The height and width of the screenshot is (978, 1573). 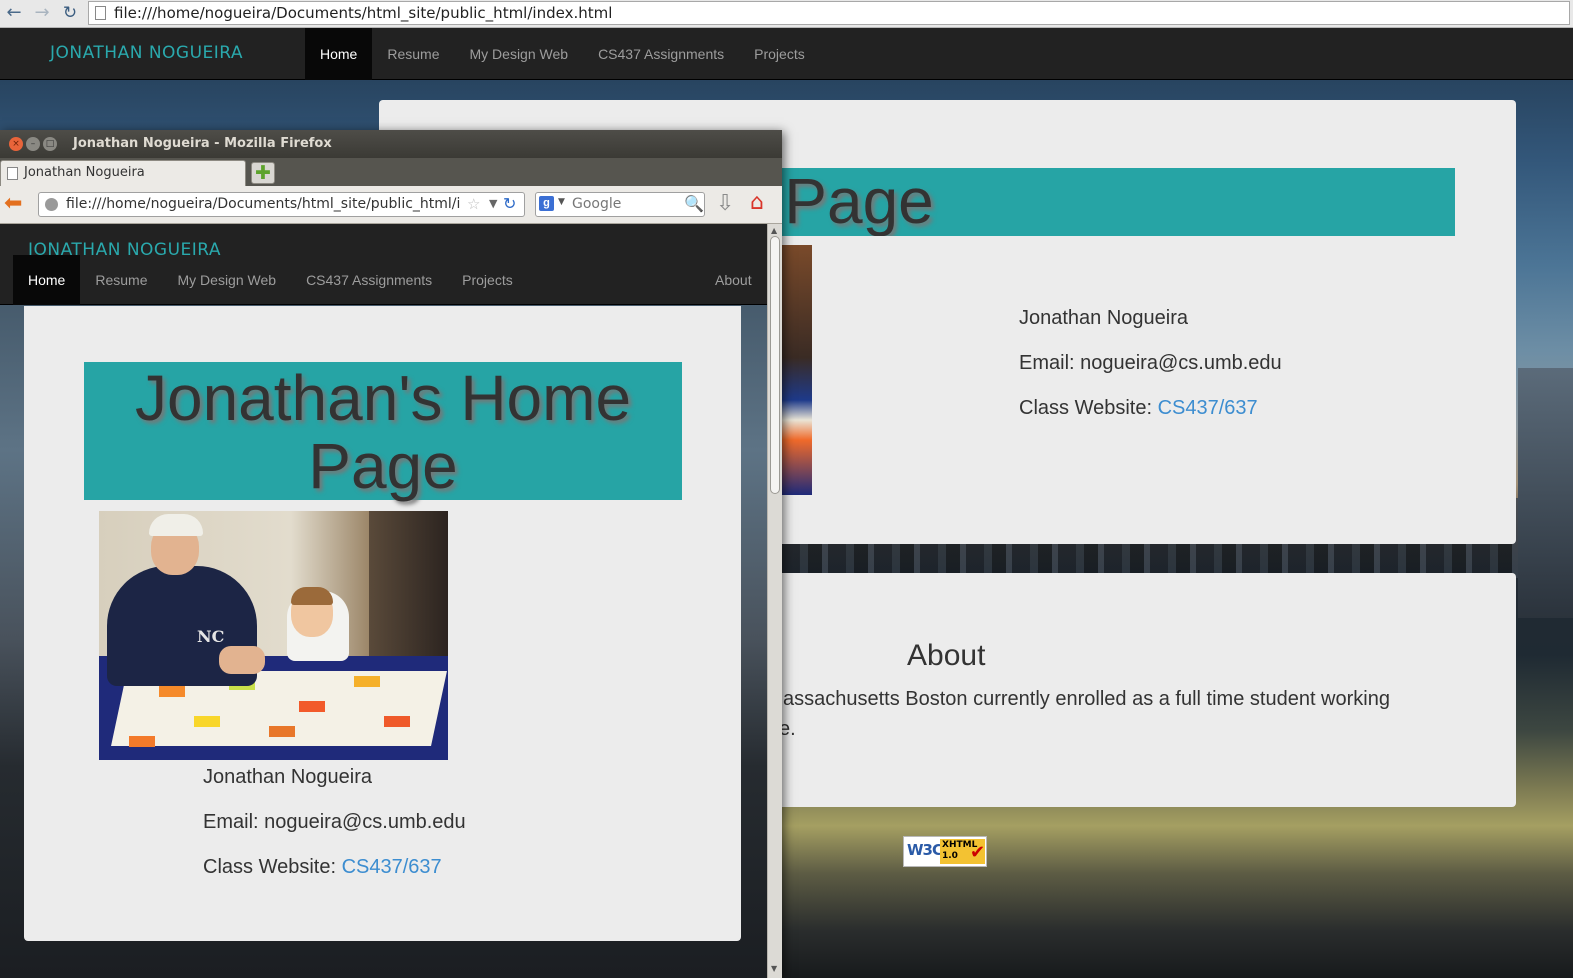 I want to click on photo-shirt-logo: NC, so click(x=211, y=636).